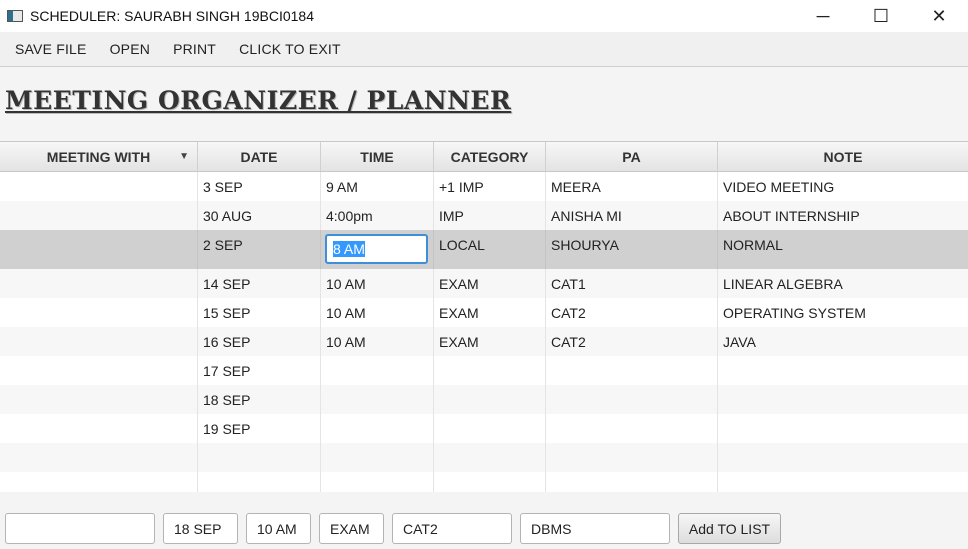  I want to click on cell-note: ABOUT INTERNSHIP, so click(843, 215).